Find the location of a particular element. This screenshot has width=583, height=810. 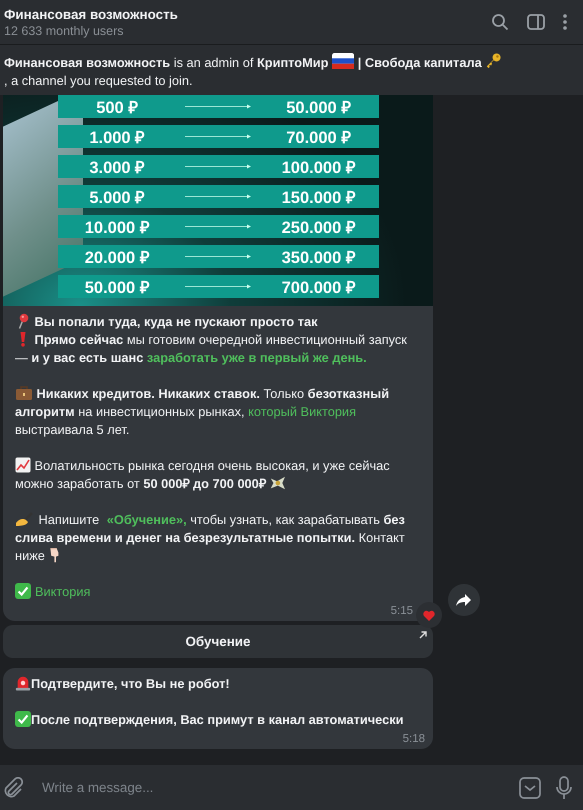

amount-text: 1.000 ₽ is located at coordinates (117, 138).